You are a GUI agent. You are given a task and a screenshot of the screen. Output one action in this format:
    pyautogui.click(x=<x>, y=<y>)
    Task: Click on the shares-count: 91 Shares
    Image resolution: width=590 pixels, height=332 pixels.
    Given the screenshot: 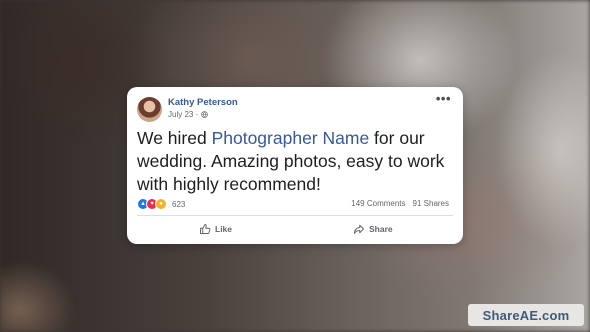 What is the action you would take?
    pyautogui.click(x=431, y=203)
    